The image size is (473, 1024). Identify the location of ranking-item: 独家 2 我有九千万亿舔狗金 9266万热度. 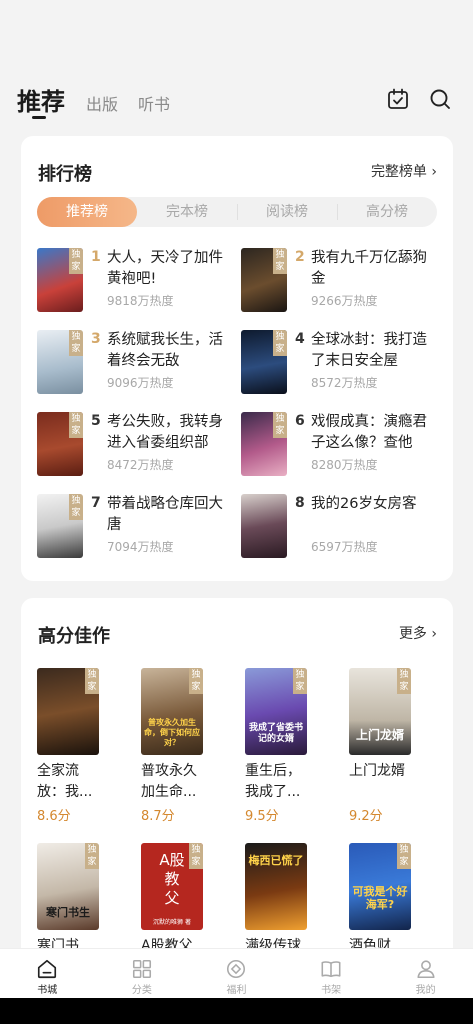
(341, 281).